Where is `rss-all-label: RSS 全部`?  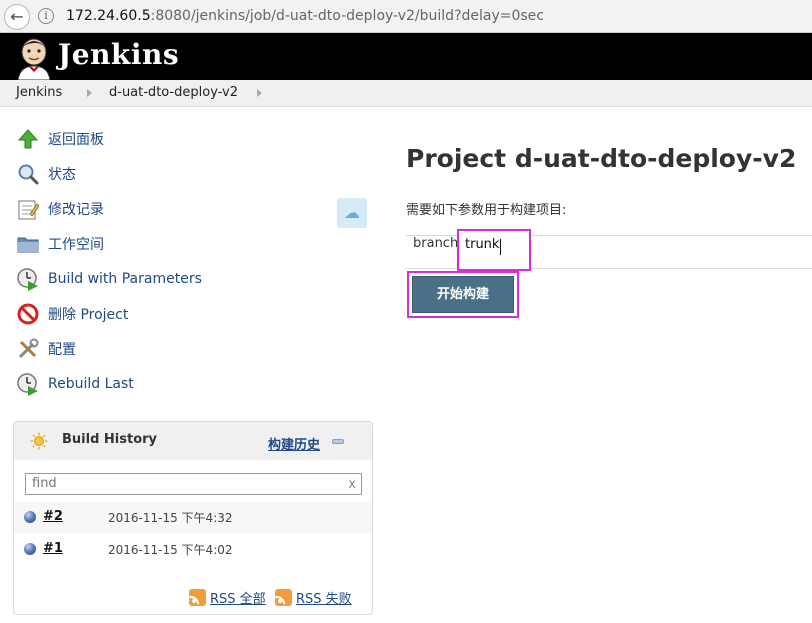 rss-all-label: RSS 全部 is located at coordinates (238, 599).